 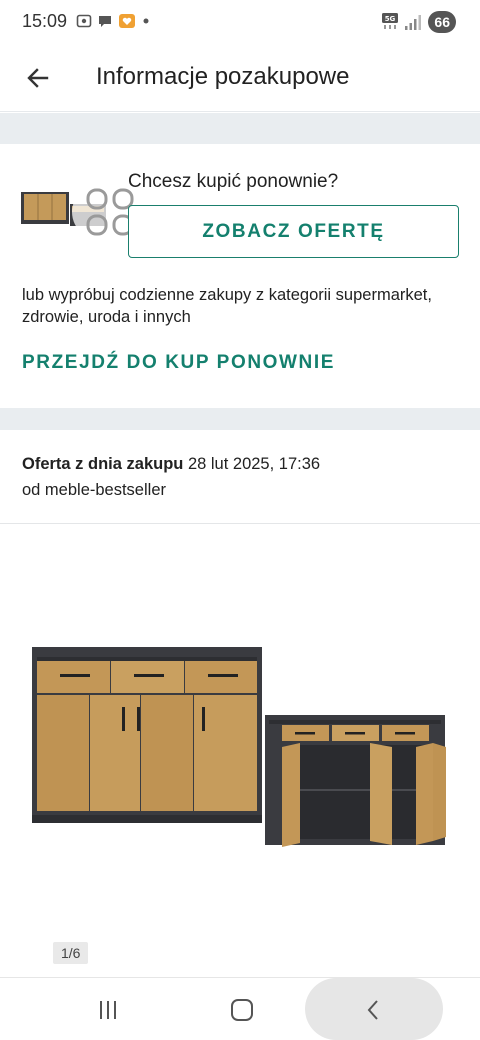 I want to click on system-nav-bar, so click(x=240, y=1008).